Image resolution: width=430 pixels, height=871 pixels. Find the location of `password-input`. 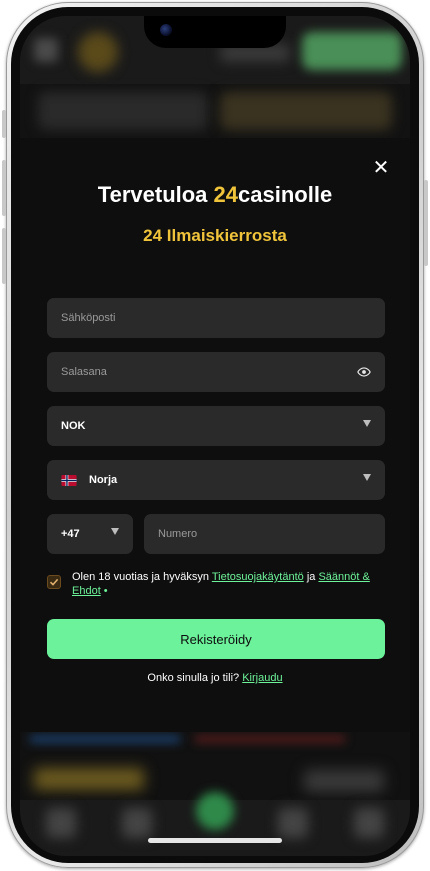

password-input is located at coordinates (216, 372).